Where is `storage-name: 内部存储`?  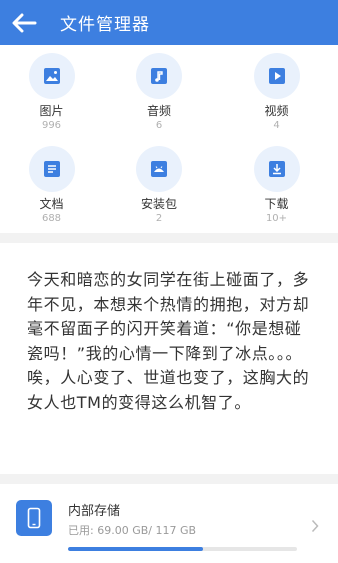 storage-name: 内部存储 is located at coordinates (94, 511).